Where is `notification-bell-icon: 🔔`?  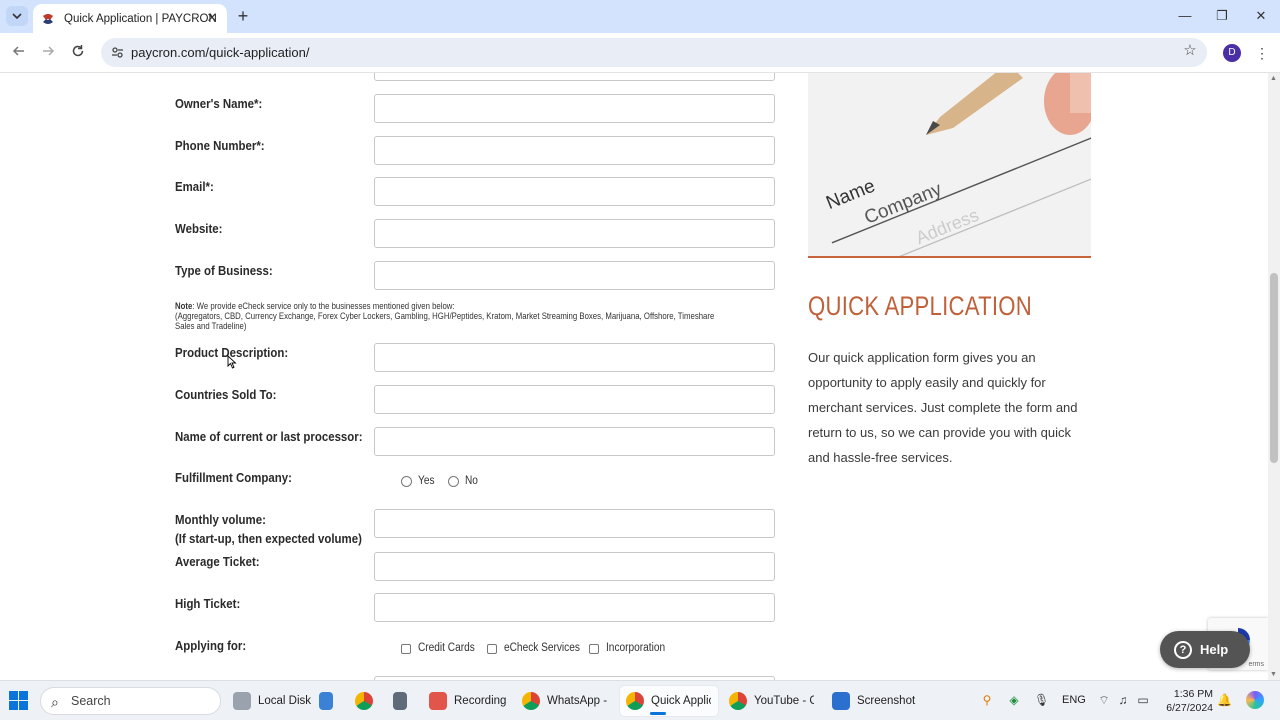 notification-bell-icon: 🔔 is located at coordinates (1224, 700).